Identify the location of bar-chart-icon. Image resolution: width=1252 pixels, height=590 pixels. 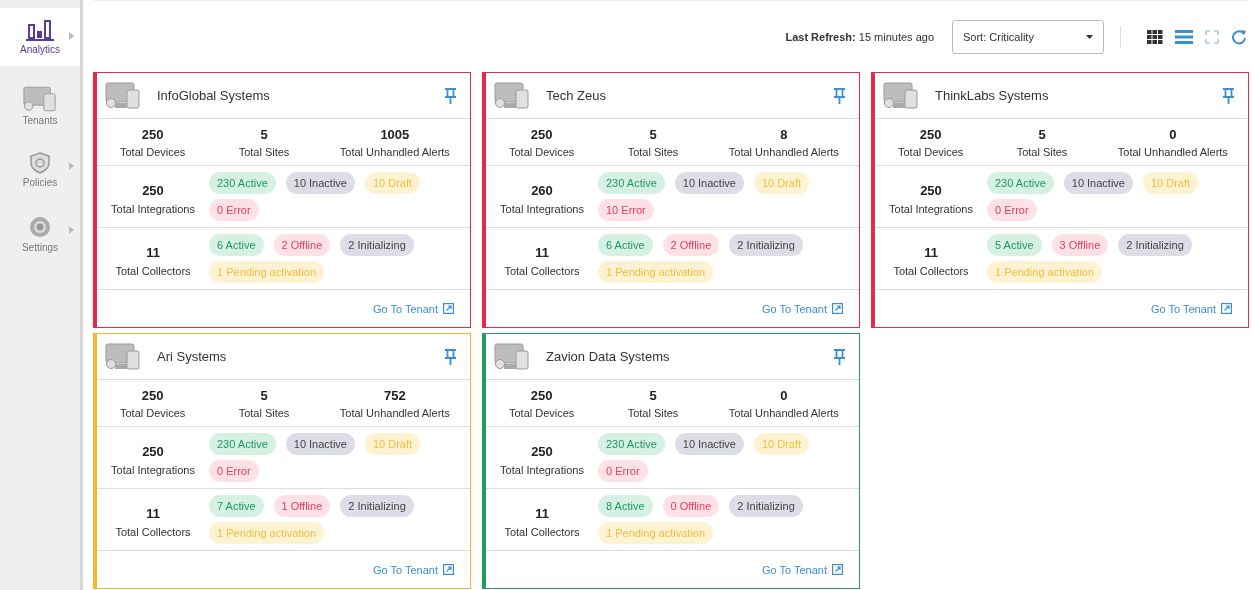
(40, 30).